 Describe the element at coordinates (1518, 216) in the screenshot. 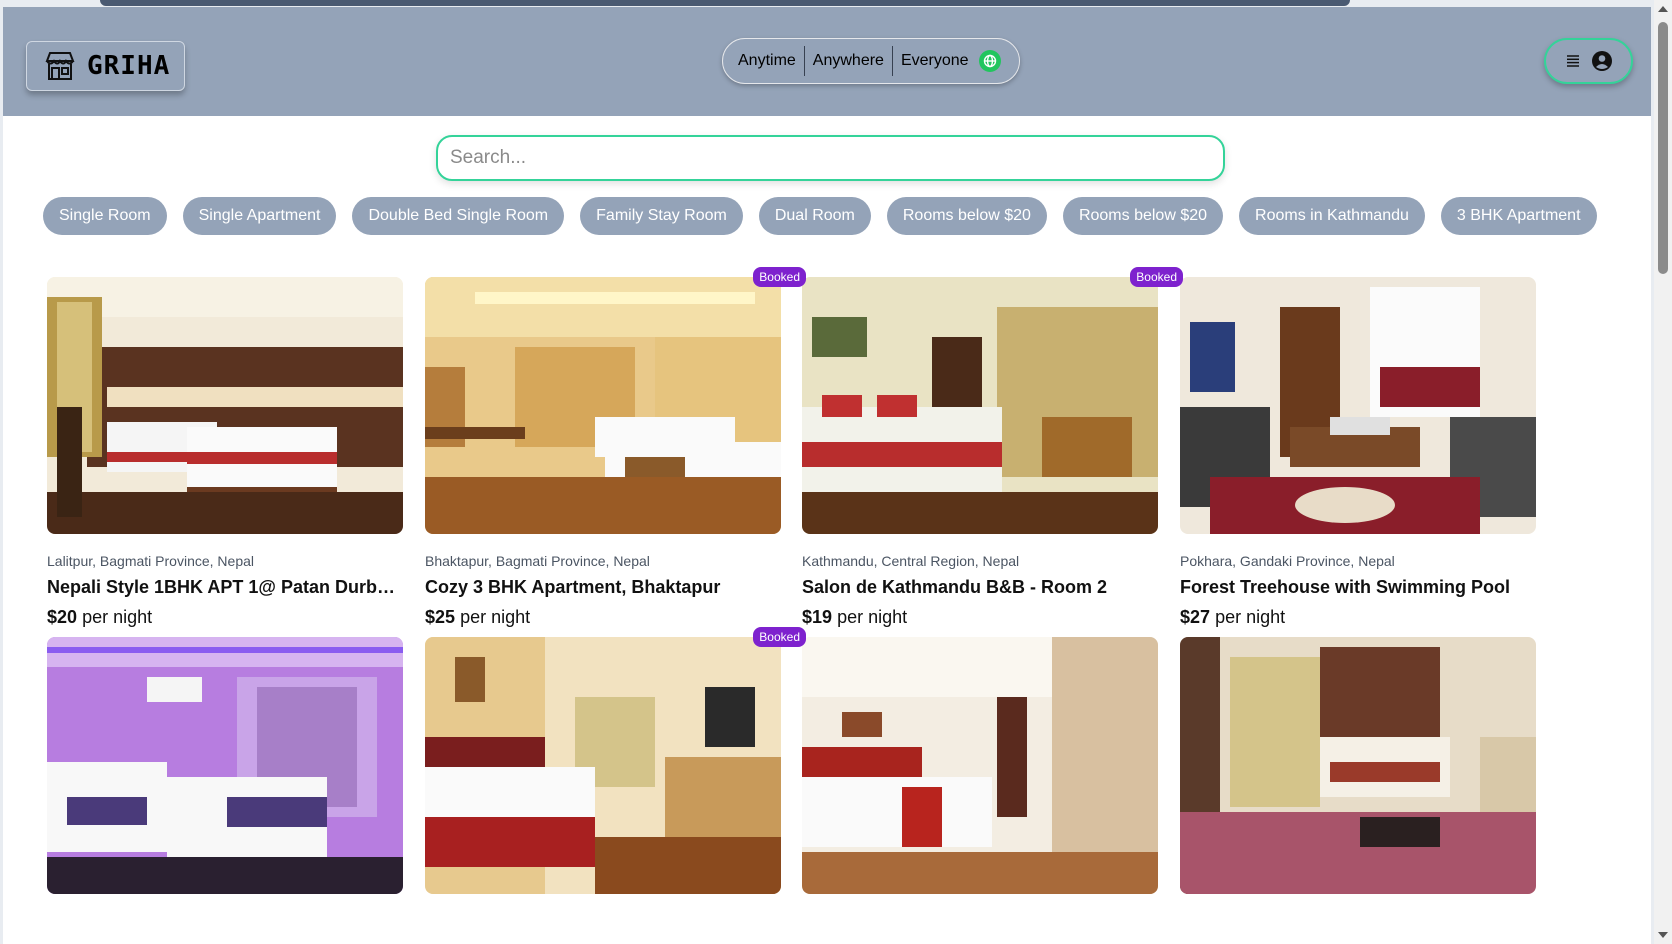

I see `category-chip: 3 BHK Apartment` at that location.